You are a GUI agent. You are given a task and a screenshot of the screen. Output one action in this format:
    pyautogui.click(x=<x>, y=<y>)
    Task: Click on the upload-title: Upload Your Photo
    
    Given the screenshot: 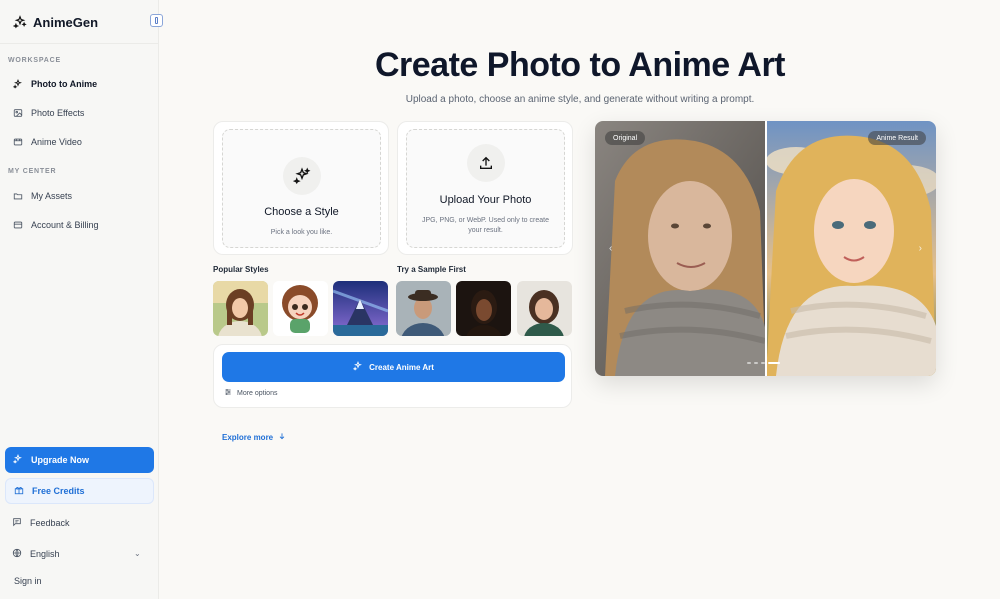 What is the action you would take?
    pyautogui.click(x=485, y=200)
    